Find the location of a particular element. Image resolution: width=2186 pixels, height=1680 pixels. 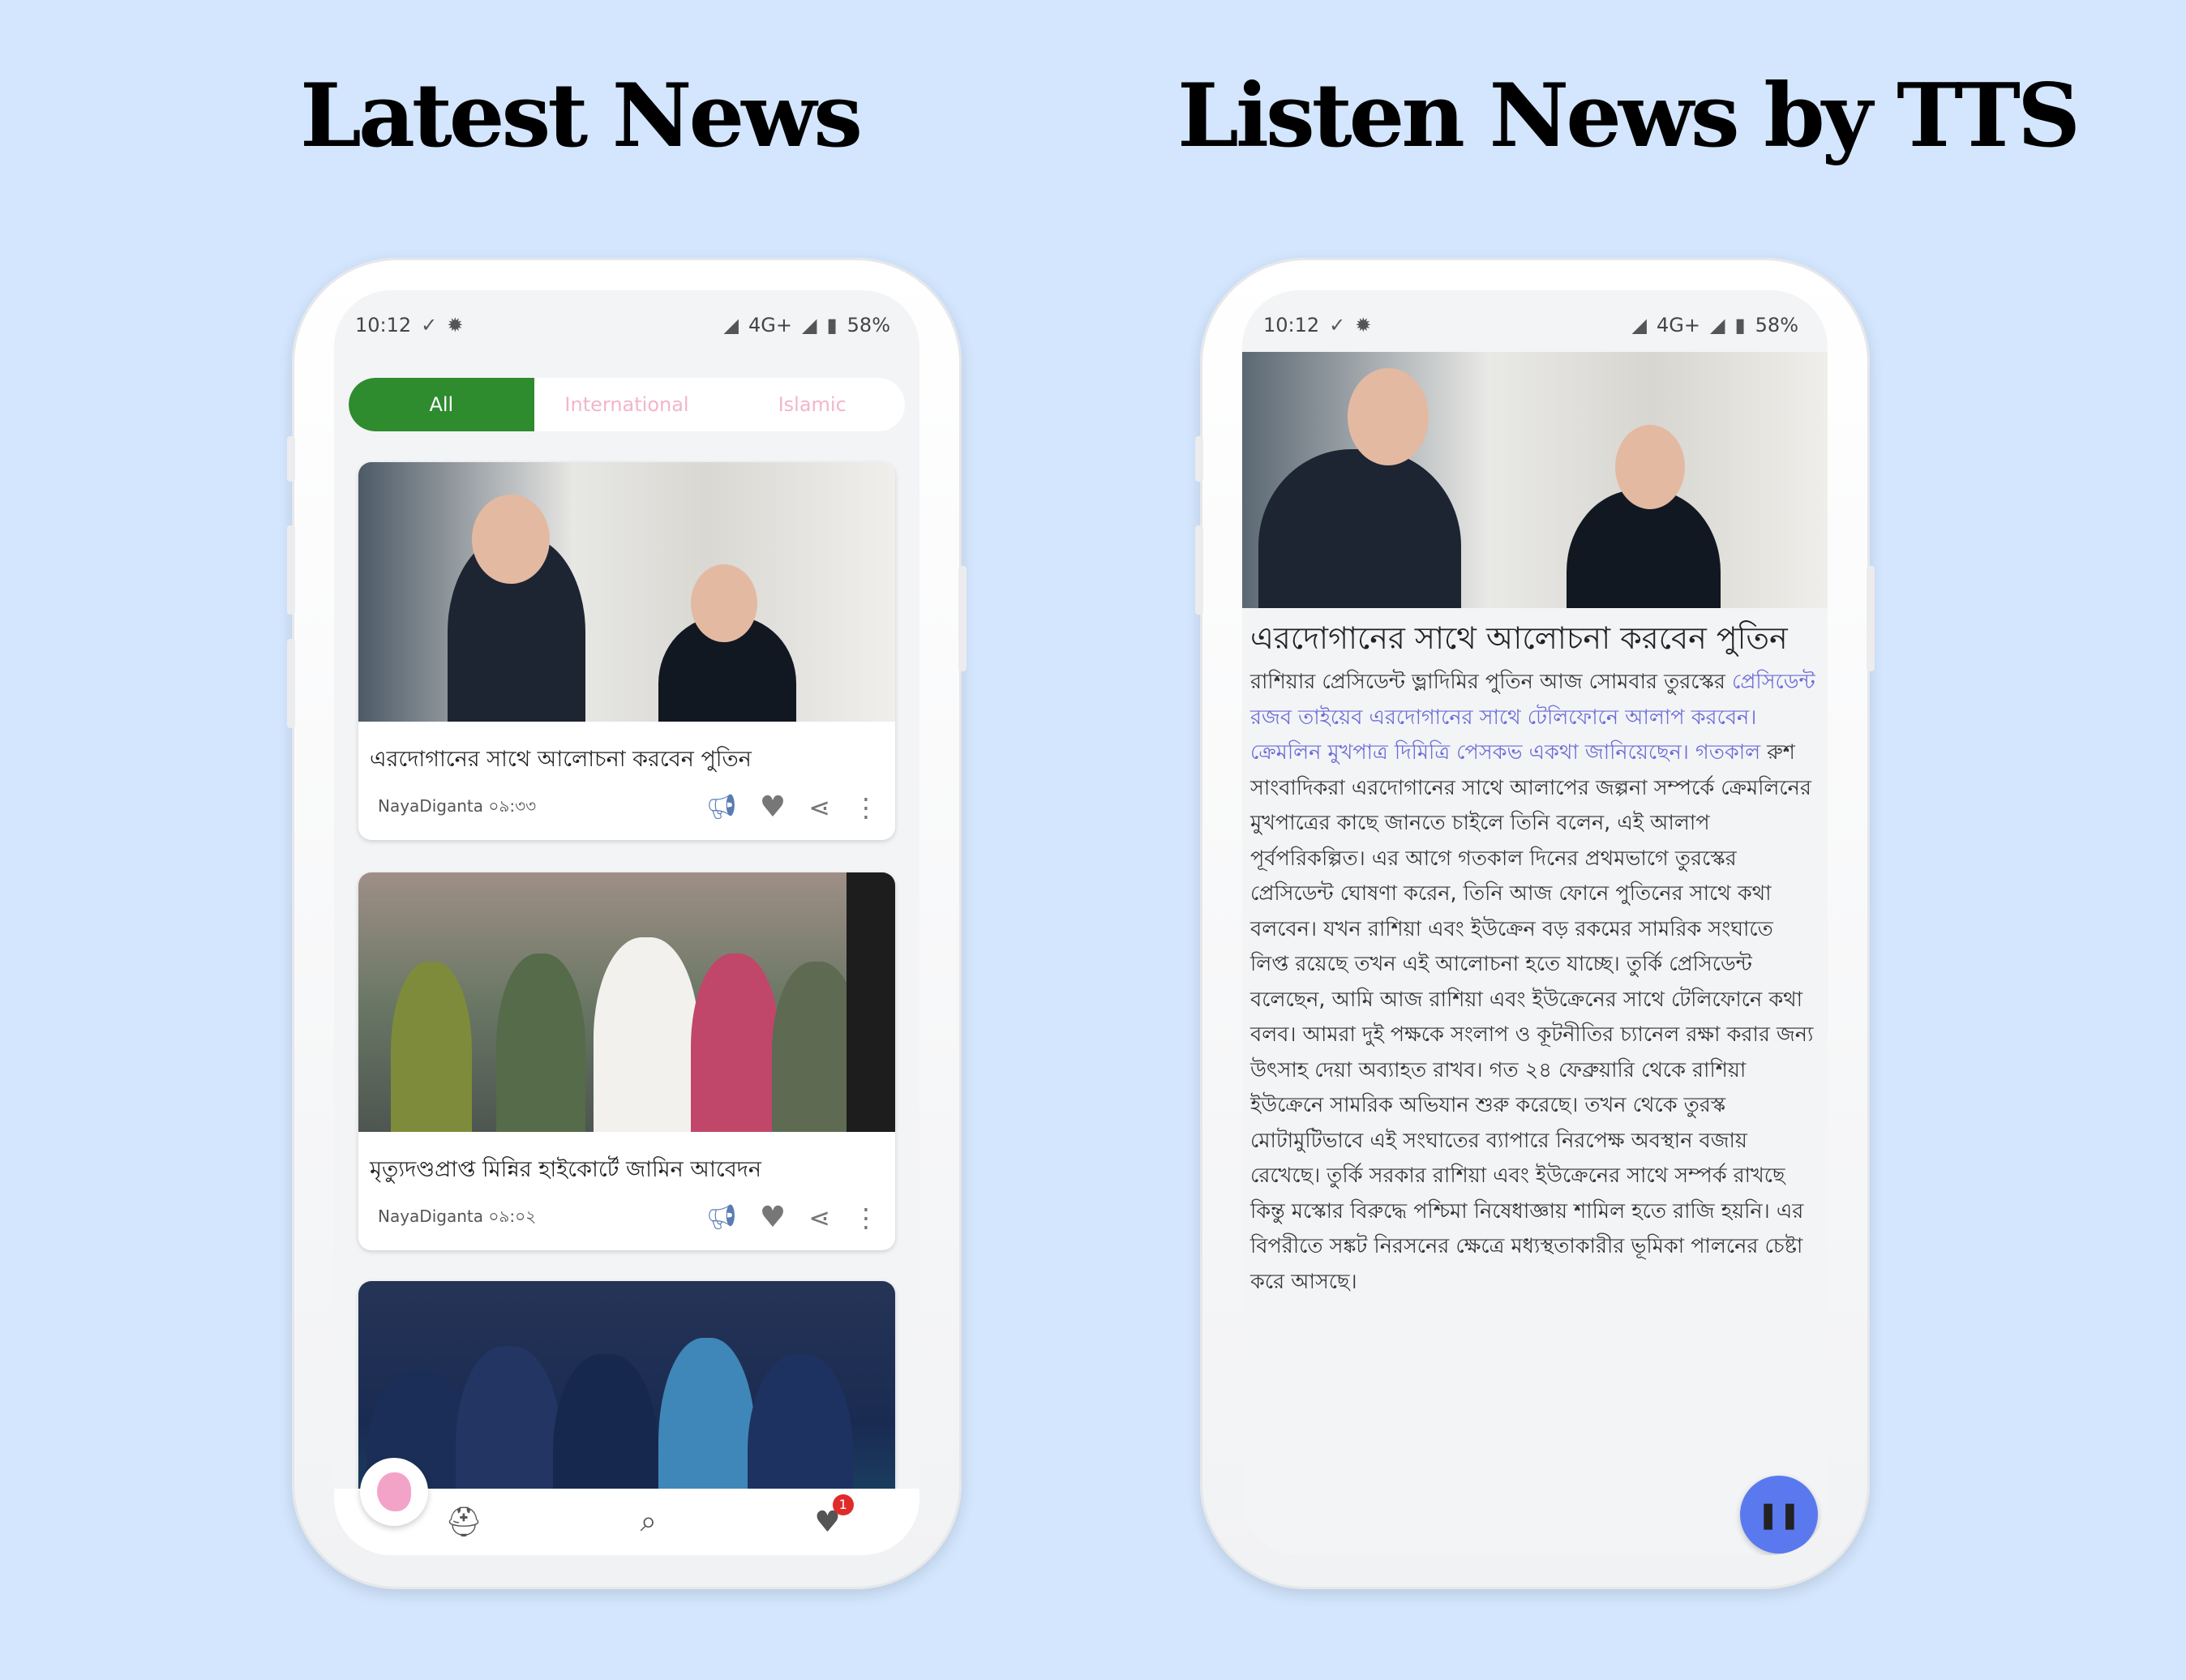

tab-international: International is located at coordinates (627, 405).